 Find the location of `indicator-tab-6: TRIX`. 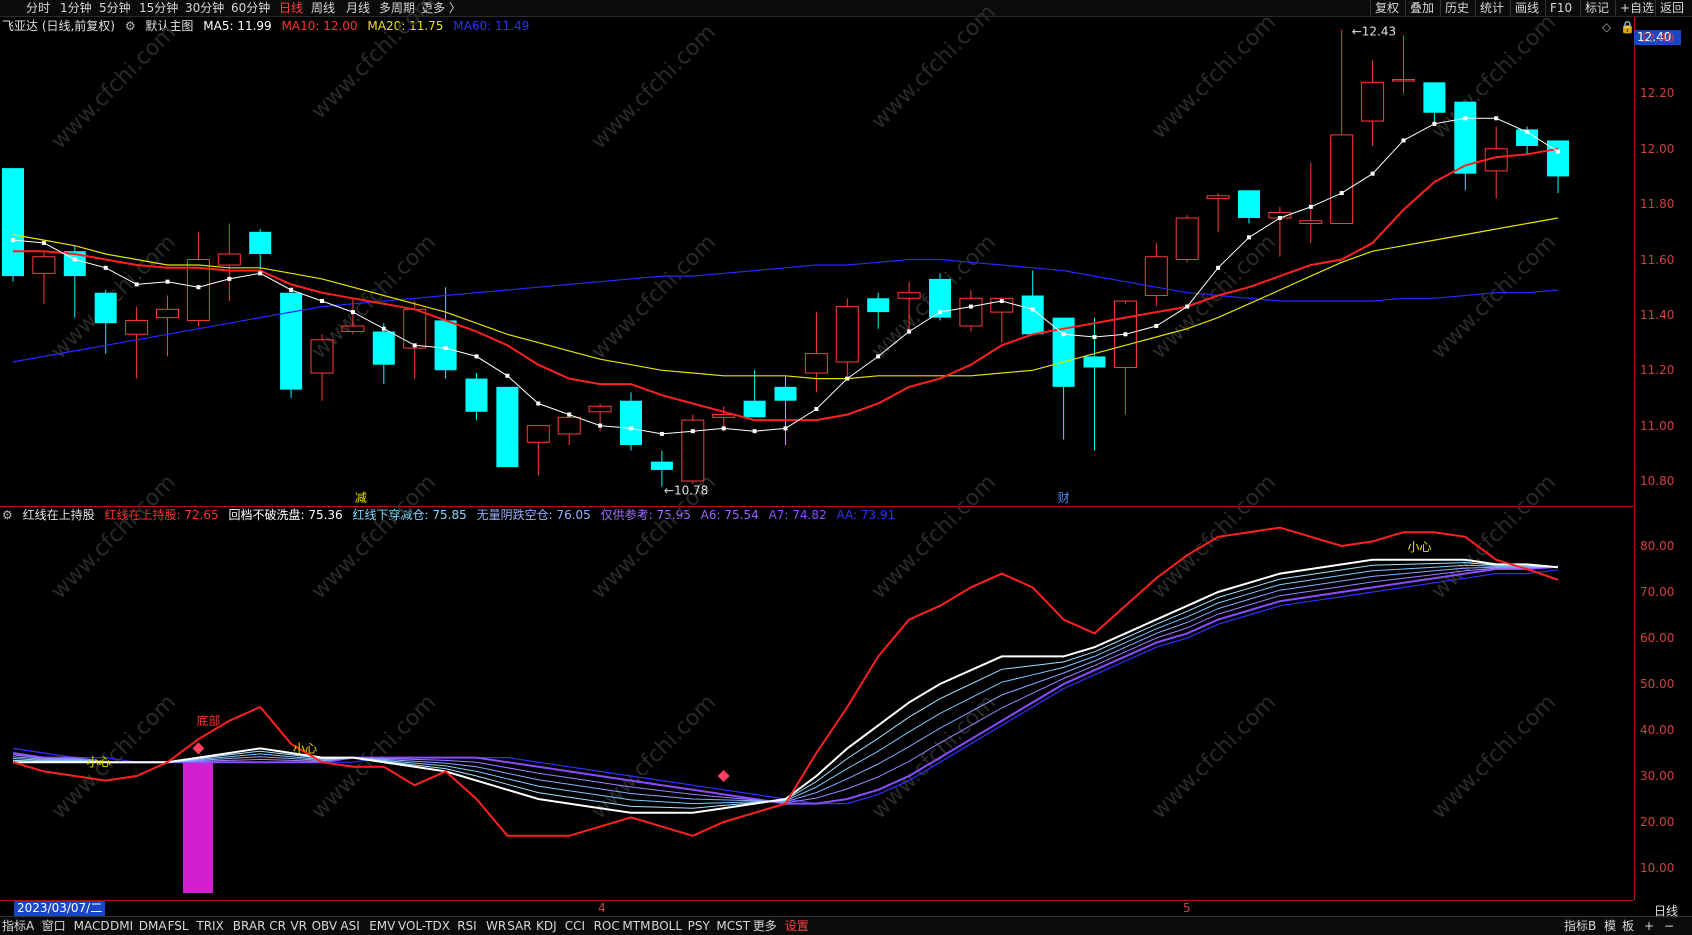

indicator-tab-6: TRIX is located at coordinates (209, 926).